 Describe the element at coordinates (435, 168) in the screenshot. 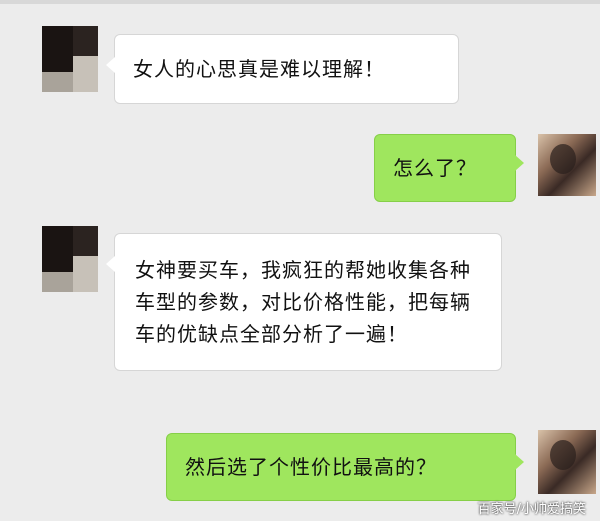

I see `message-text: 怎么了？` at that location.